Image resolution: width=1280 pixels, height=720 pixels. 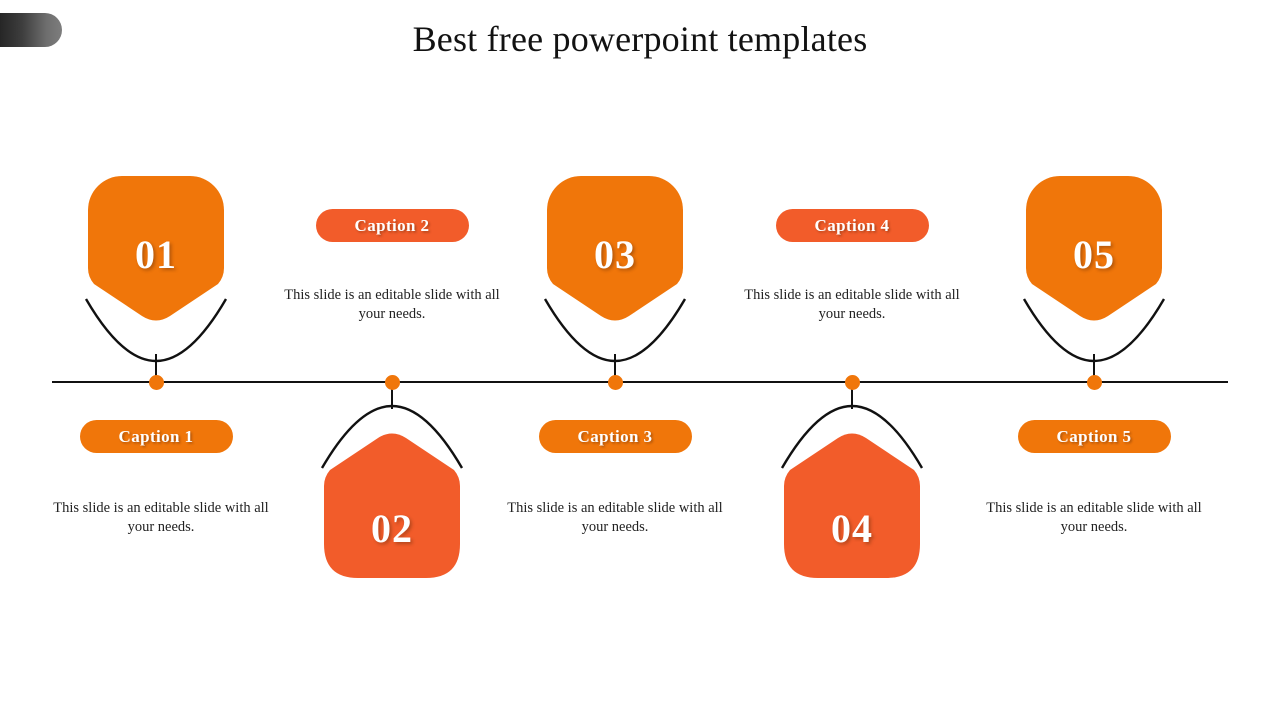 I want to click on timeline-node-1: 01, so click(x=156, y=248).